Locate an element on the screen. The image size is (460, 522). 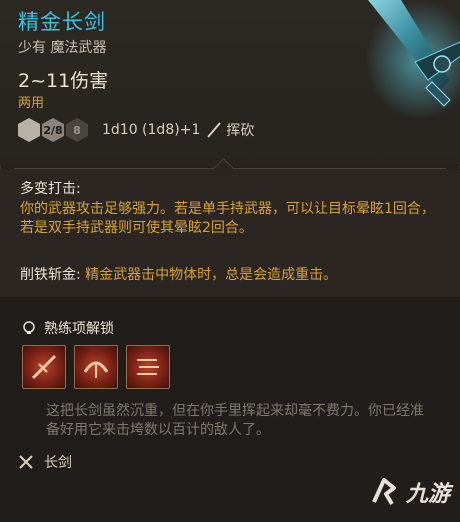
sunder-label: 削铁斩金: is located at coordinates (50, 275).